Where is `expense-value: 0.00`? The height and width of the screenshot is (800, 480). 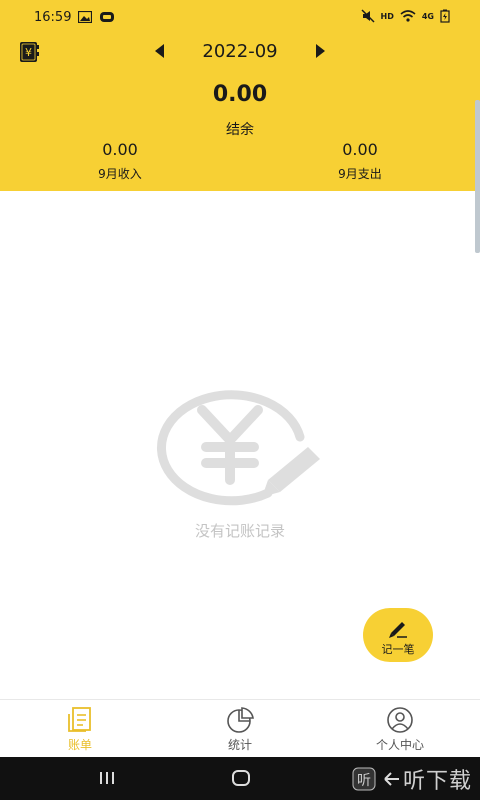 expense-value: 0.00 is located at coordinates (360, 149).